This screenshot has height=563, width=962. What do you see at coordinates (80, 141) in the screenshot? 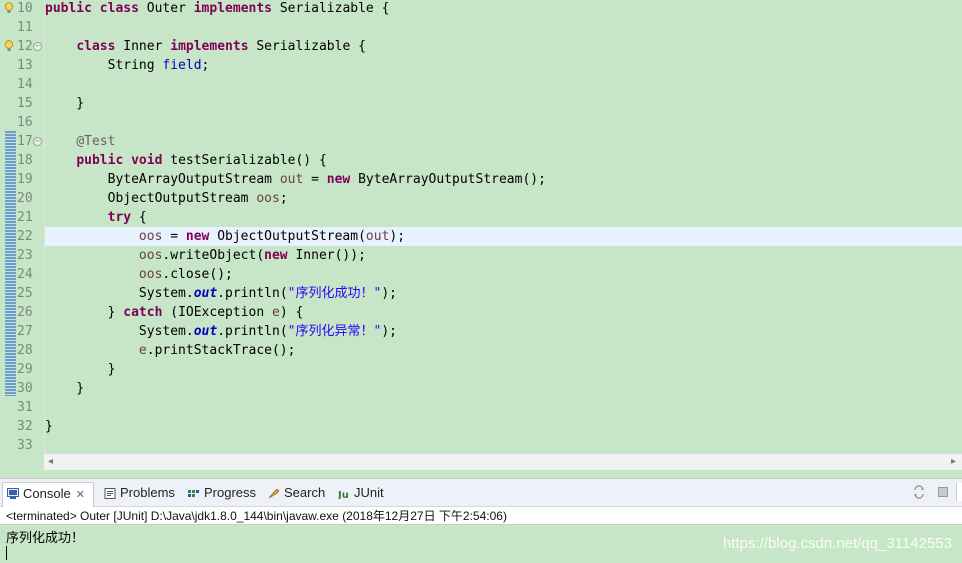
I see `code-line: @Test` at bounding box center [80, 141].